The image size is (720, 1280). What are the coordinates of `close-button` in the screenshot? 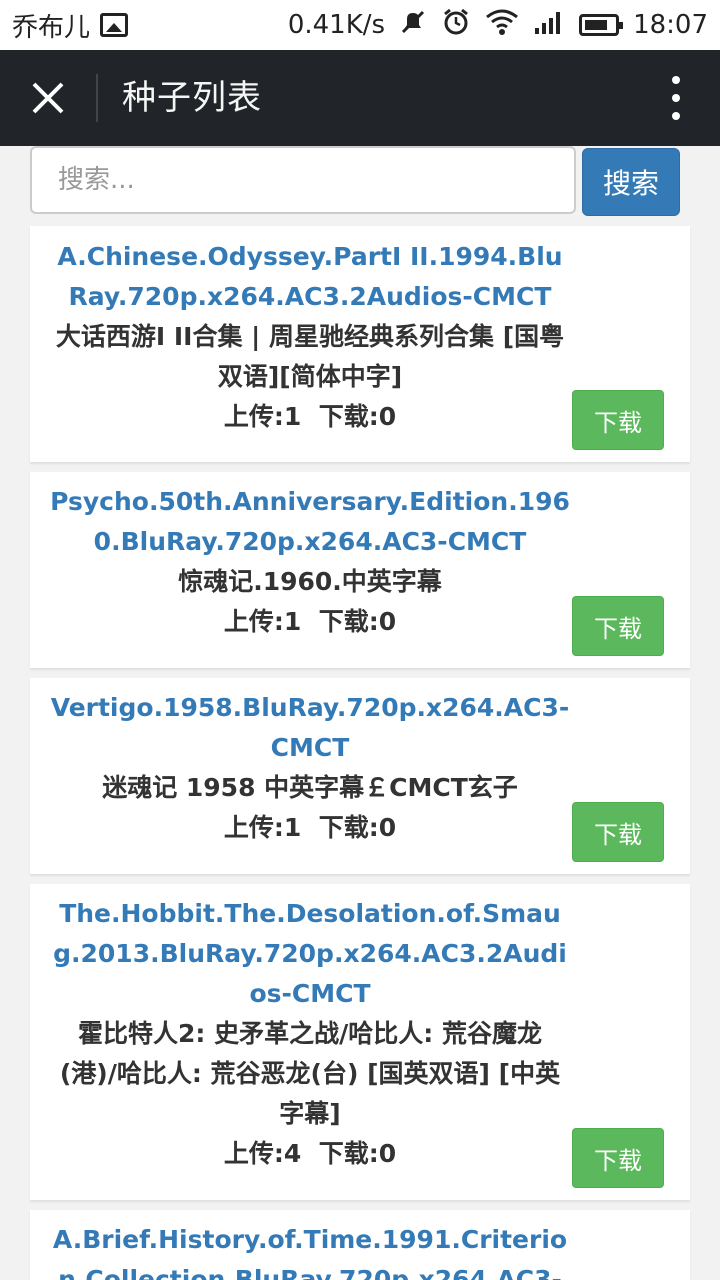 It's located at (48, 98).